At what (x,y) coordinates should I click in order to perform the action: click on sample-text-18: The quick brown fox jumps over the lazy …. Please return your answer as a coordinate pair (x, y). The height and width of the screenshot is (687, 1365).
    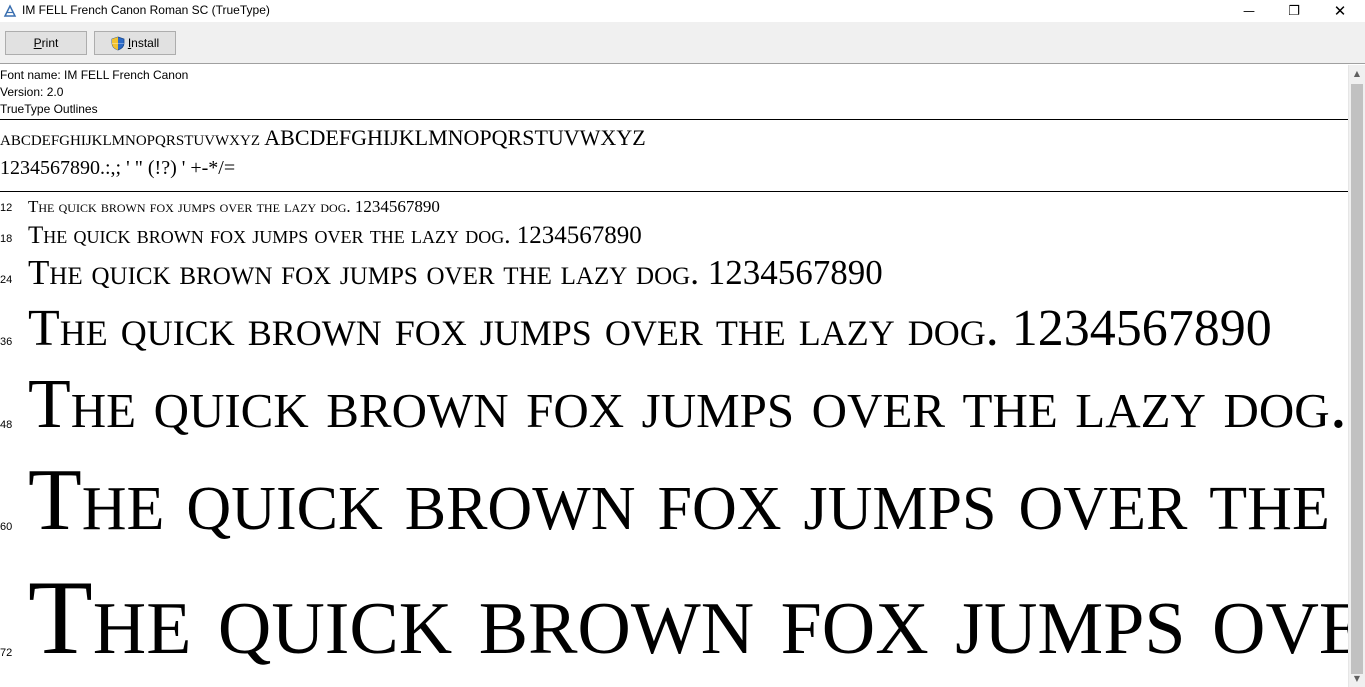
    Looking at the image, I should click on (335, 235).